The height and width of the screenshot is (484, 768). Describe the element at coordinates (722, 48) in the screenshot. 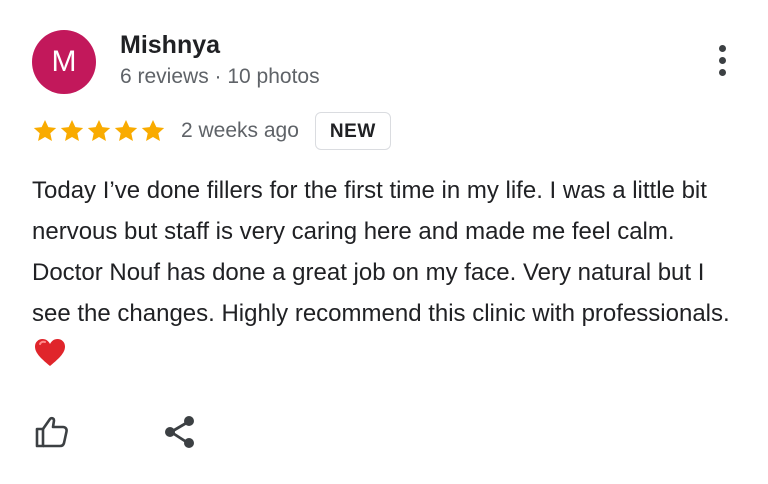

I see `more-vert-icon` at that location.